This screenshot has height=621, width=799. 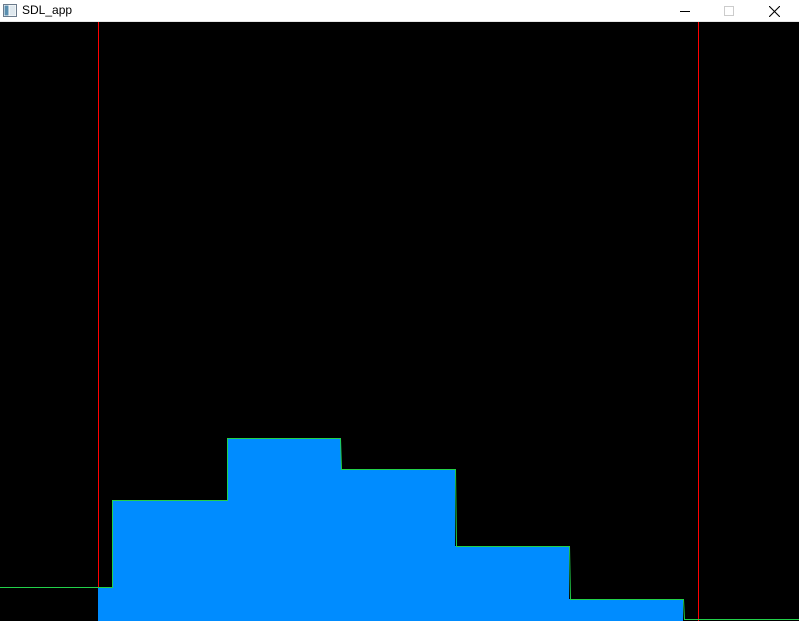 What do you see at coordinates (10, 10) in the screenshot?
I see `app-icon` at bounding box center [10, 10].